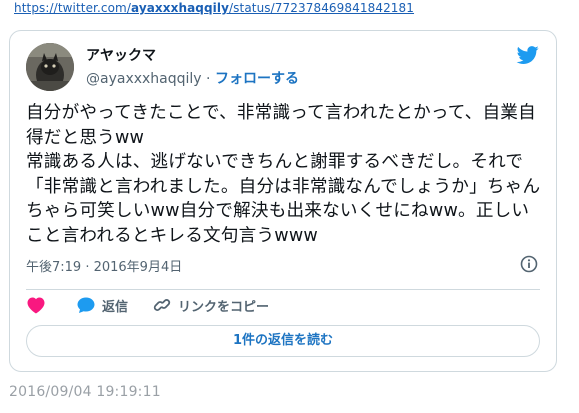 This screenshot has height=413, width=579. I want to click on author-handle: @ayaxxxhaqqily, so click(144, 79).